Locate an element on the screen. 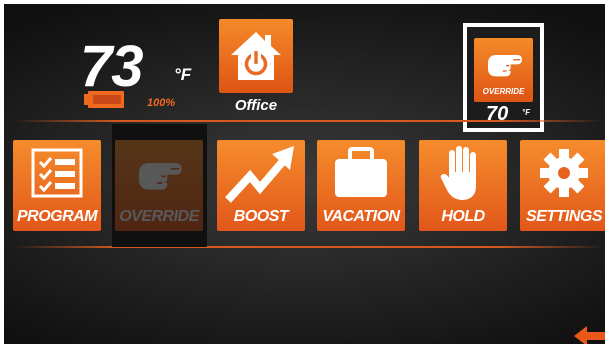  battery-icon is located at coordinates (104, 99).